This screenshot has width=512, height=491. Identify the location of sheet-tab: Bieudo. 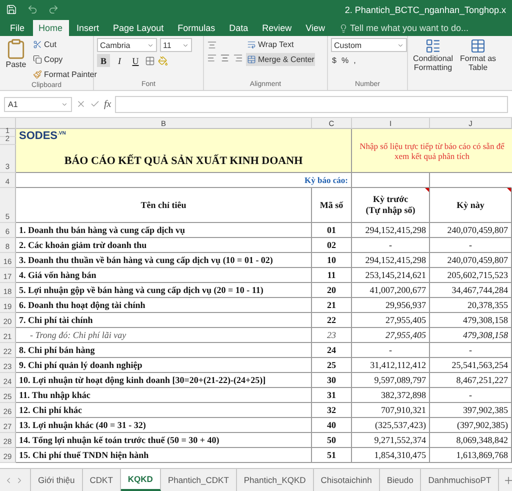
(401, 480).